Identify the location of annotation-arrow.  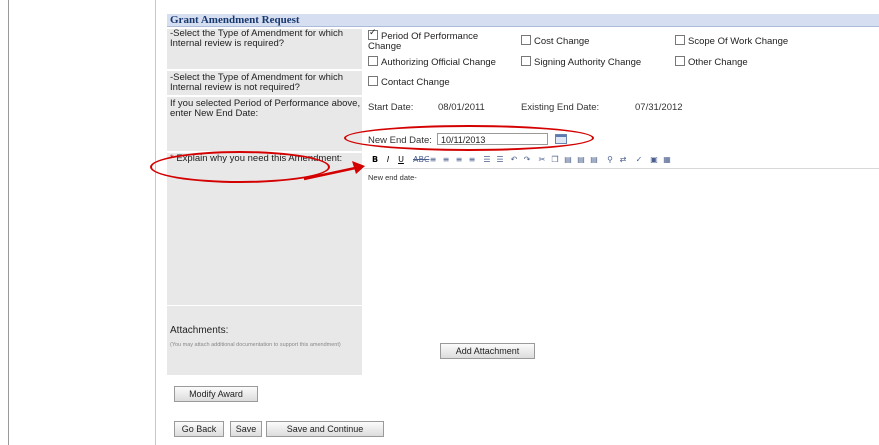
(334, 171).